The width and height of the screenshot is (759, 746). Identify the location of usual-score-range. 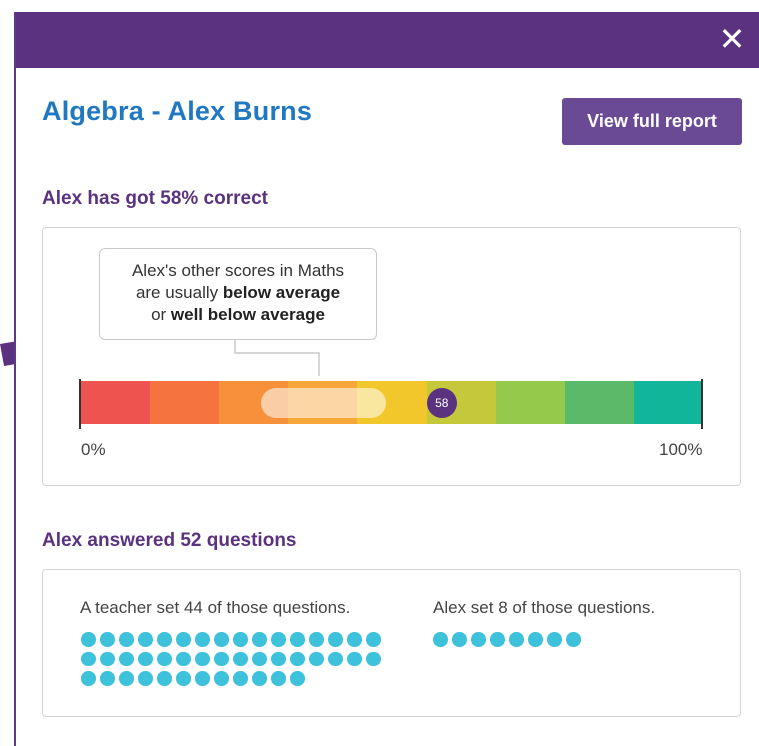
(323, 403).